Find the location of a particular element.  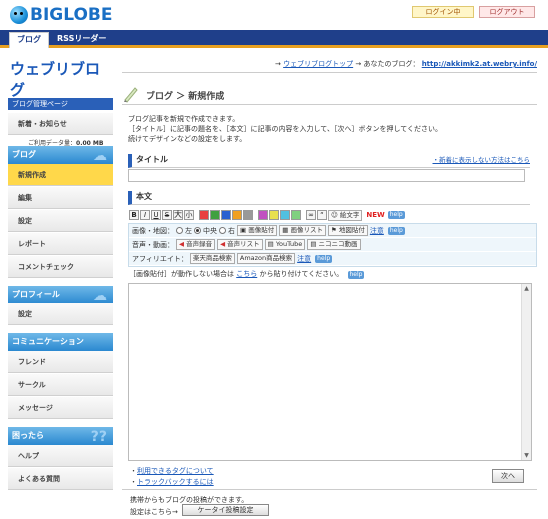

nicovideo-button: ▤ ニコニコ動画 is located at coordinates (334, 244).